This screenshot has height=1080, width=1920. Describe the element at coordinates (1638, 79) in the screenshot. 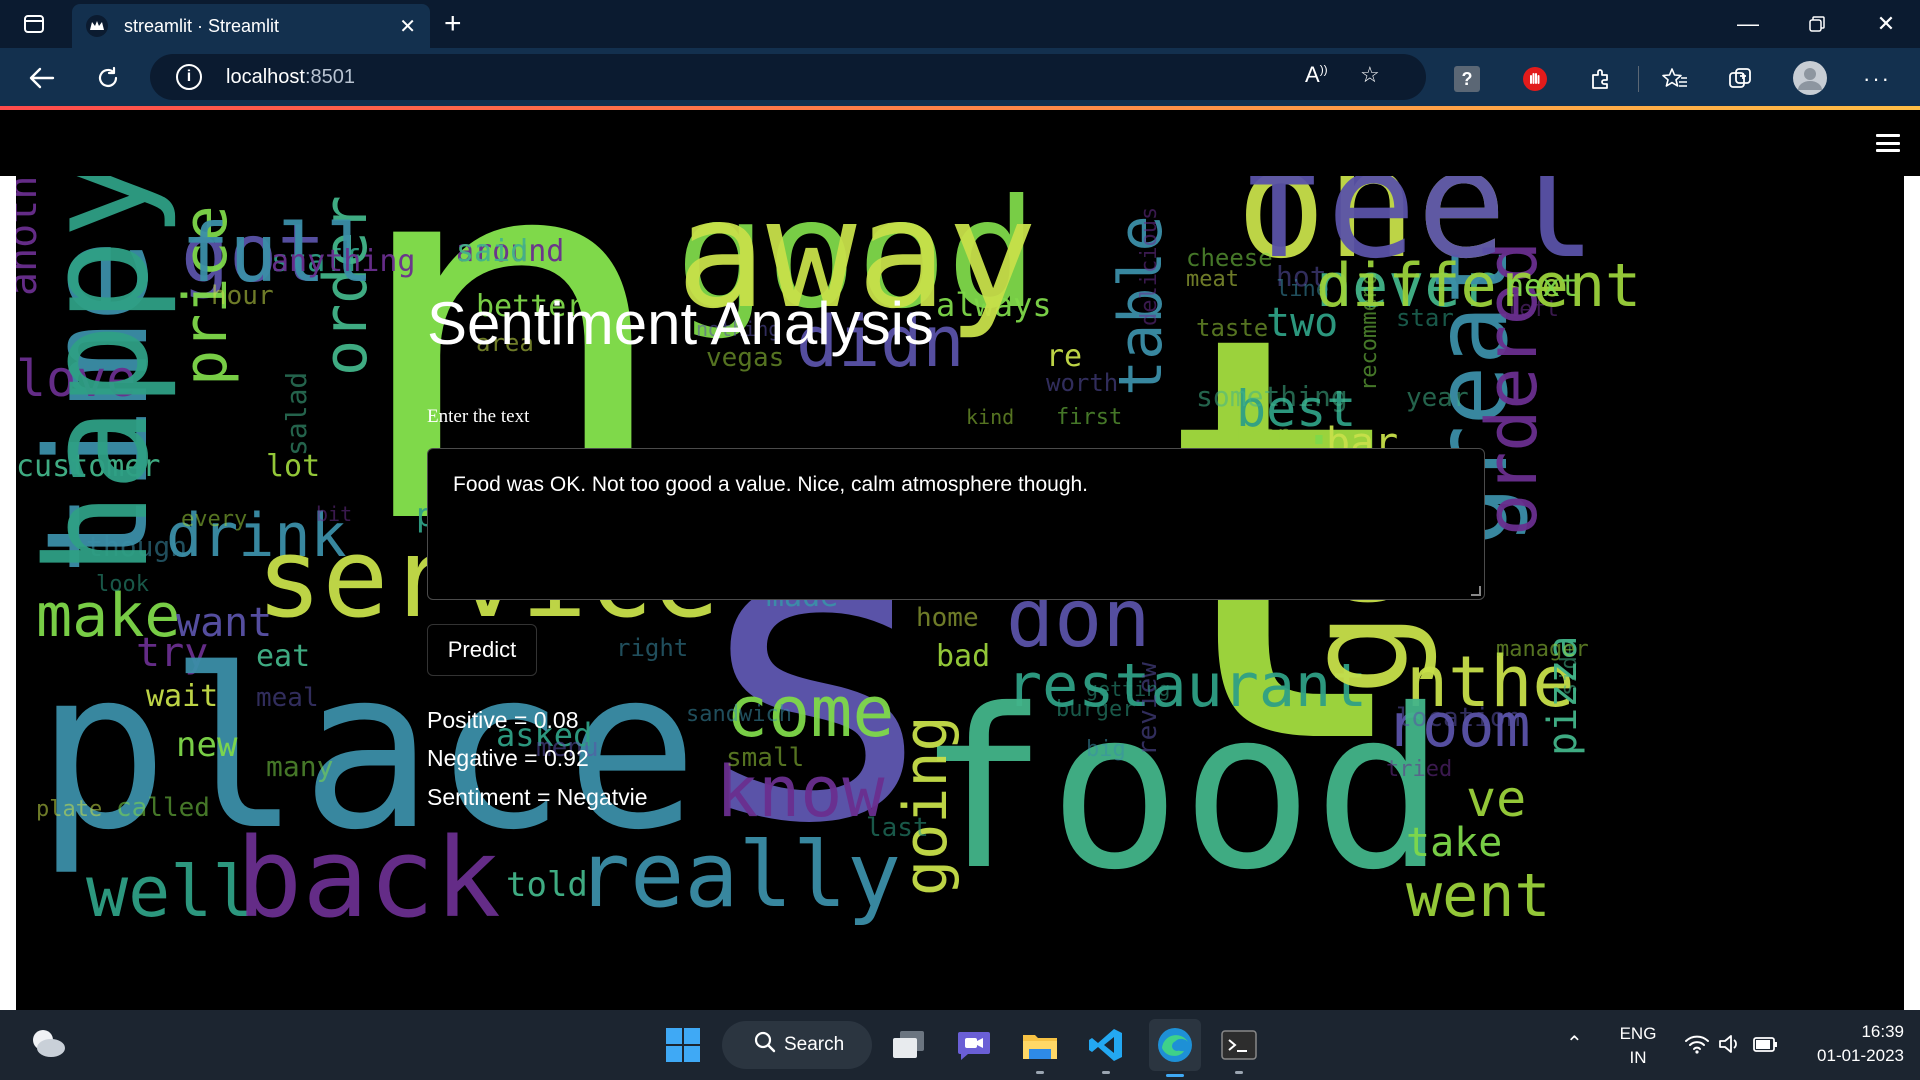

I see `toolbar-divider` at that location.